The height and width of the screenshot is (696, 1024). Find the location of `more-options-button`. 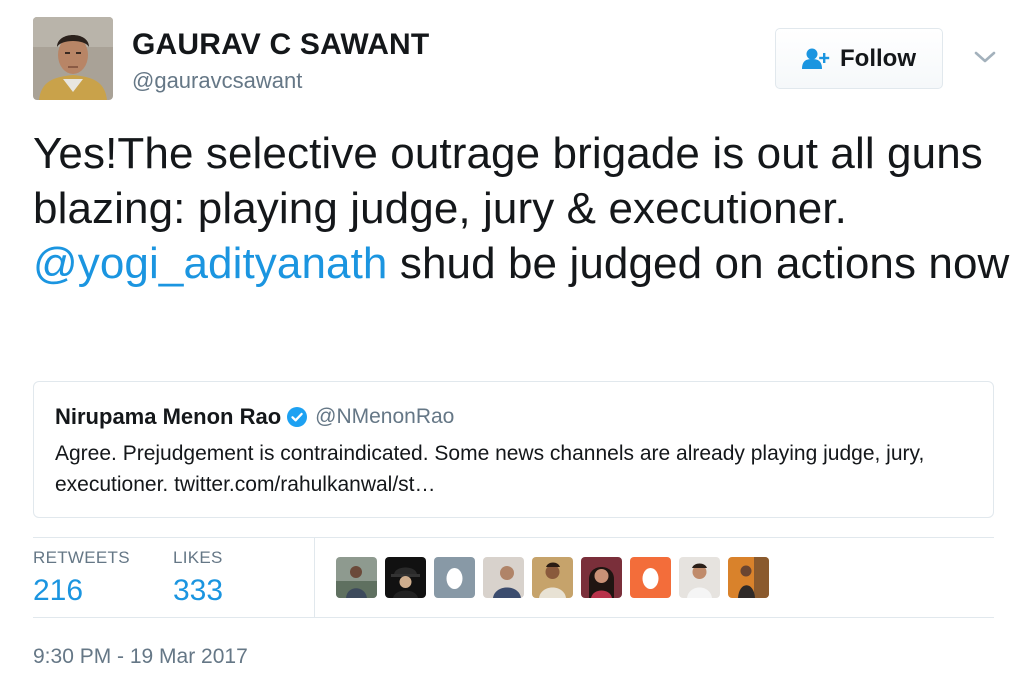

more-options-button is located at coordinates (985, 57).